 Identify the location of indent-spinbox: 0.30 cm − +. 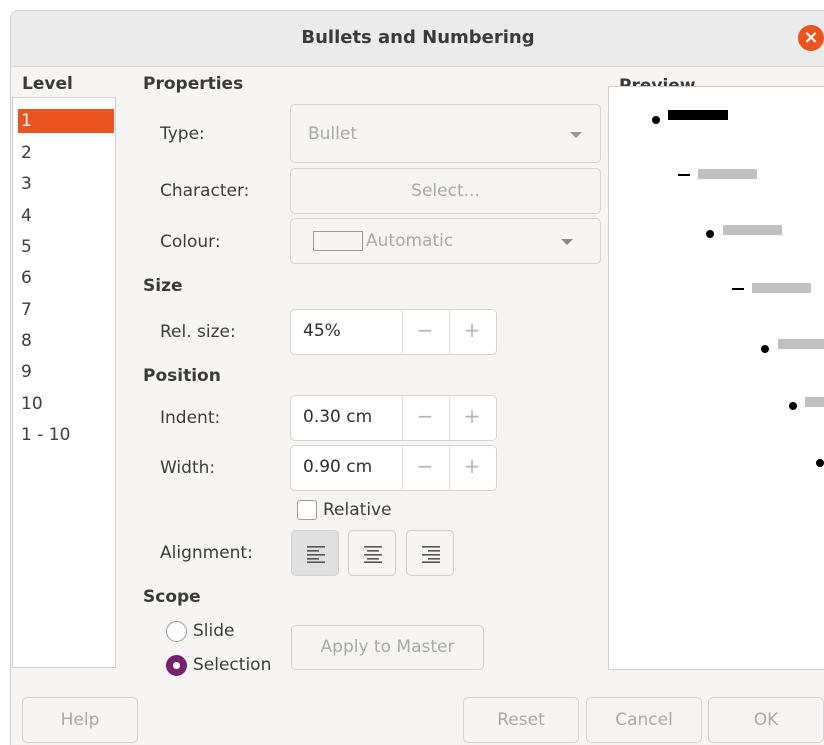
(393, 418).